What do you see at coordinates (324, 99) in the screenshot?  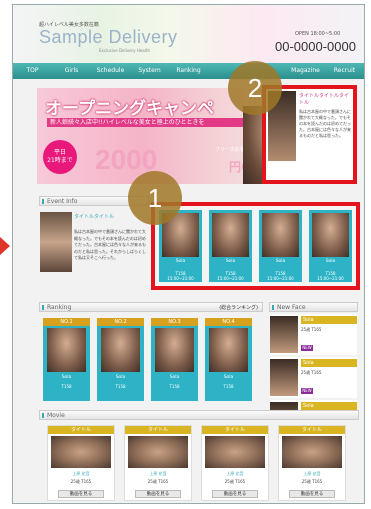 I see `info-title: タイトルタイトルタイトル` at bounding box center [324, 99].